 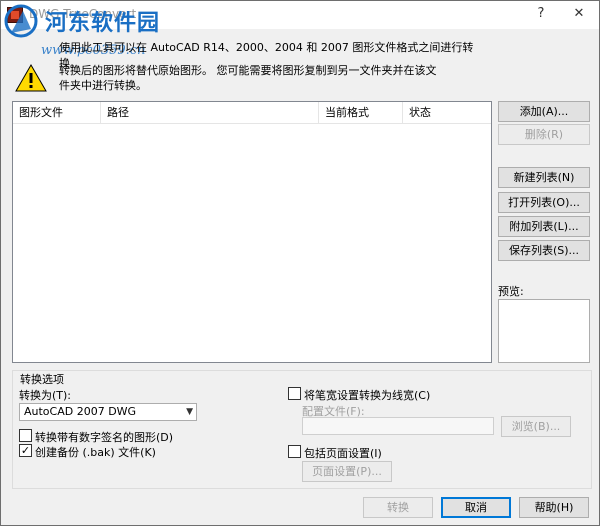 What do you see at coordinates (447, 113) in the screenshot?
I see `column-status: 状态` at bounding box center [447, 113].